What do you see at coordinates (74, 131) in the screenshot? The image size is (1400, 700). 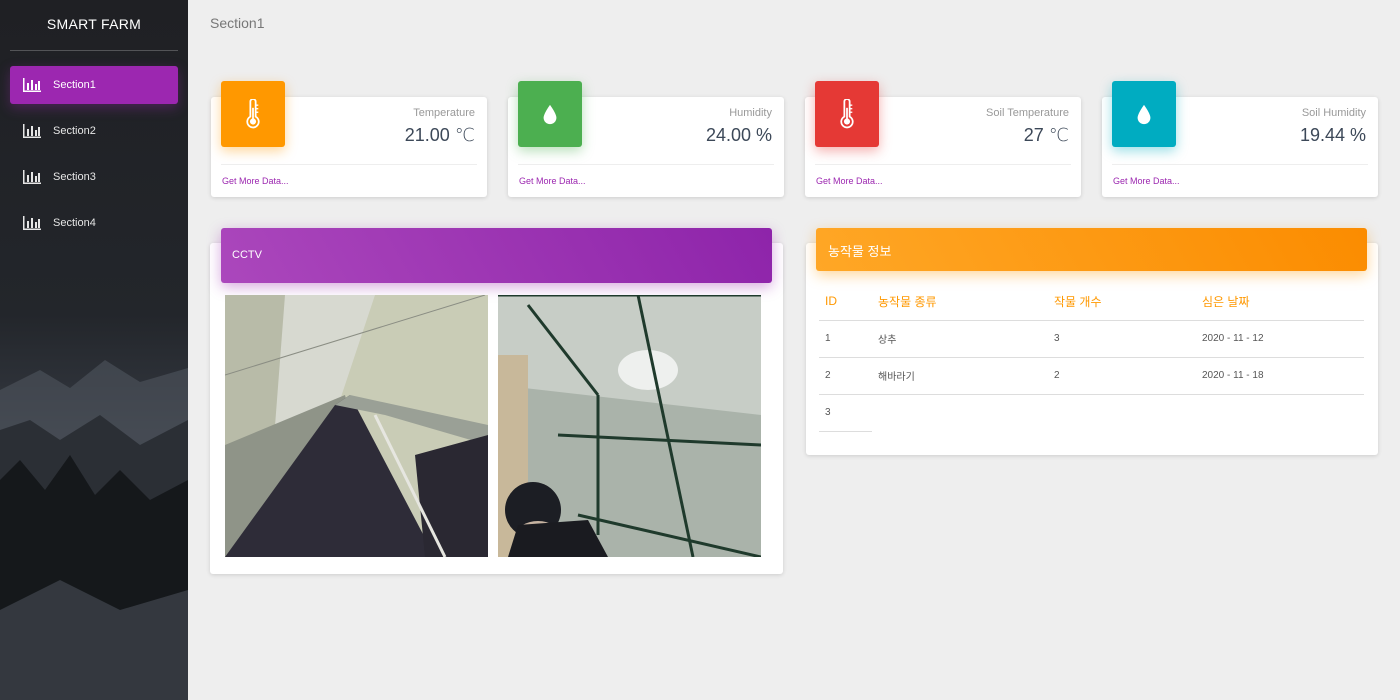 I see `sidebar-item-label: Section2` at bounding box center [74, 131].